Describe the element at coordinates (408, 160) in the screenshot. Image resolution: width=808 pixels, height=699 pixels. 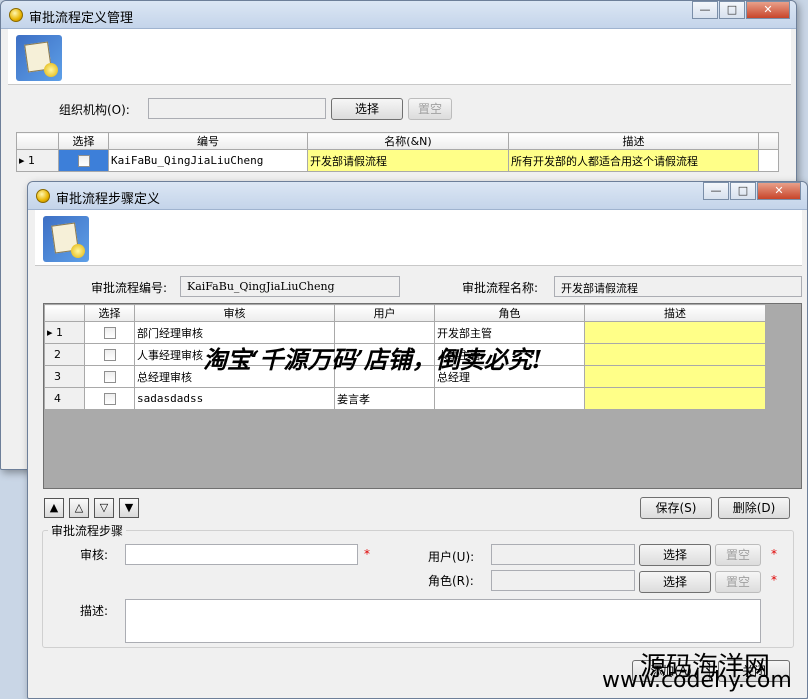
I see `name-cell: 开发部请假流程` at that location.